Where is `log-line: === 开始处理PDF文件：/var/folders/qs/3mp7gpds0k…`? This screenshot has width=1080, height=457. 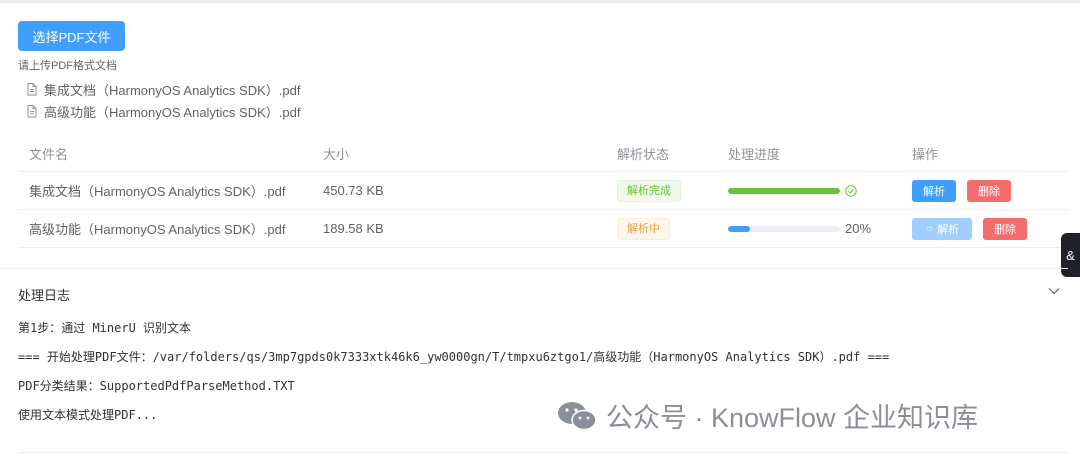
log-line: === 开始处理PDF文件：/var/folders/qs/3mp7gpds0k… is located at coordinates (454, 357).